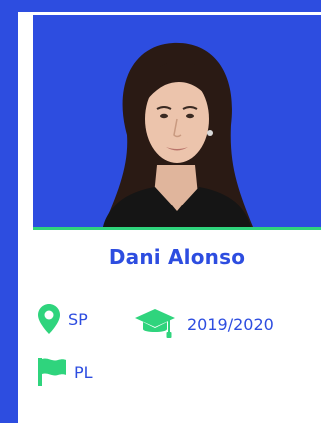 The image size is (321, 423). I want to click on state-label: SP, so click(78, 319).